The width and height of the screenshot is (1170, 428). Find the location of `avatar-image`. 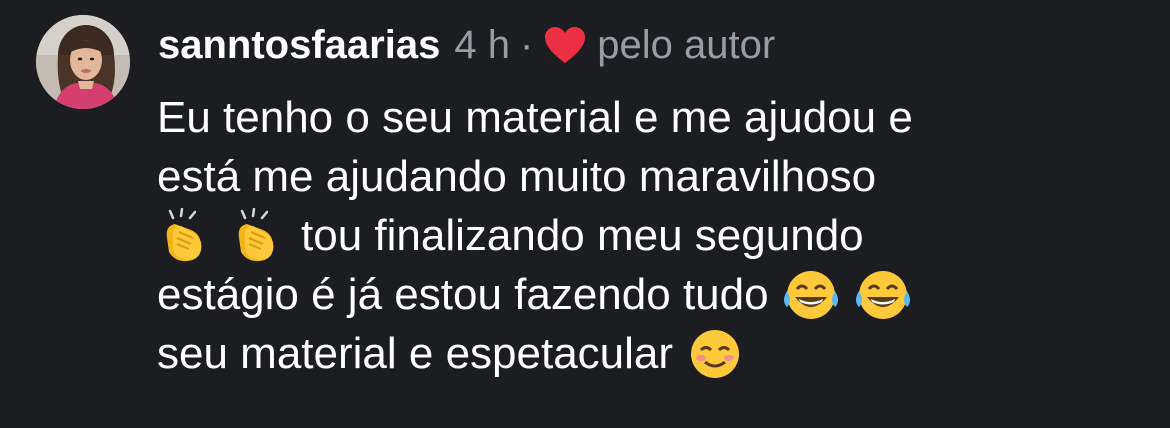

avatar-image is located at coordinates (83, 62).